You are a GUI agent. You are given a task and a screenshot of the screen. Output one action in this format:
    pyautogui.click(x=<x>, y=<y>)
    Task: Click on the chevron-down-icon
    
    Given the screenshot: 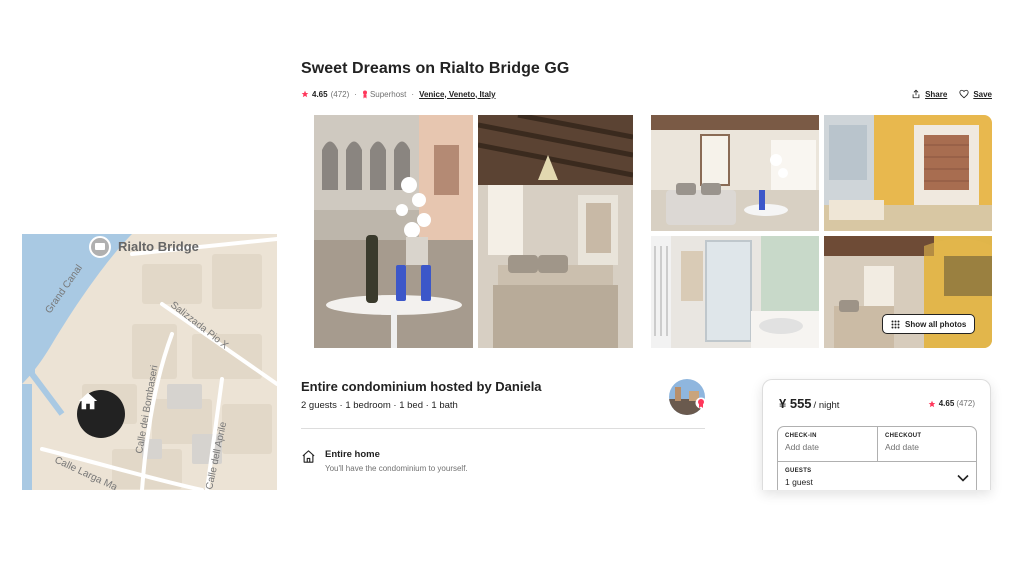 What is the action you would take?
    pyautogui.click(x=963, y=478)
    